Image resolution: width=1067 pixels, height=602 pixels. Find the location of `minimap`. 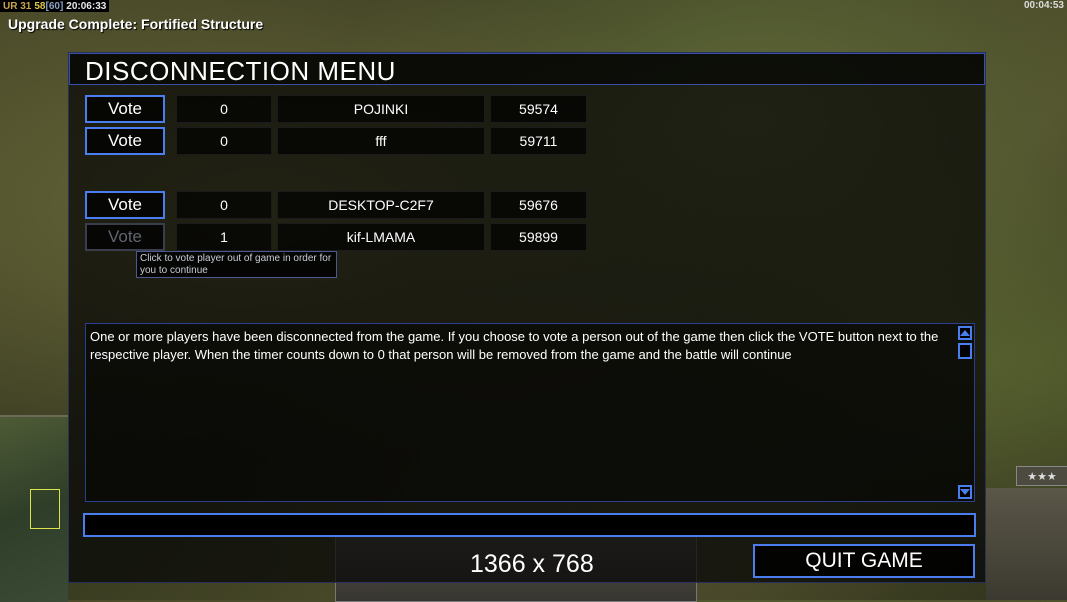

minimap is located at coordinates (34, 508).